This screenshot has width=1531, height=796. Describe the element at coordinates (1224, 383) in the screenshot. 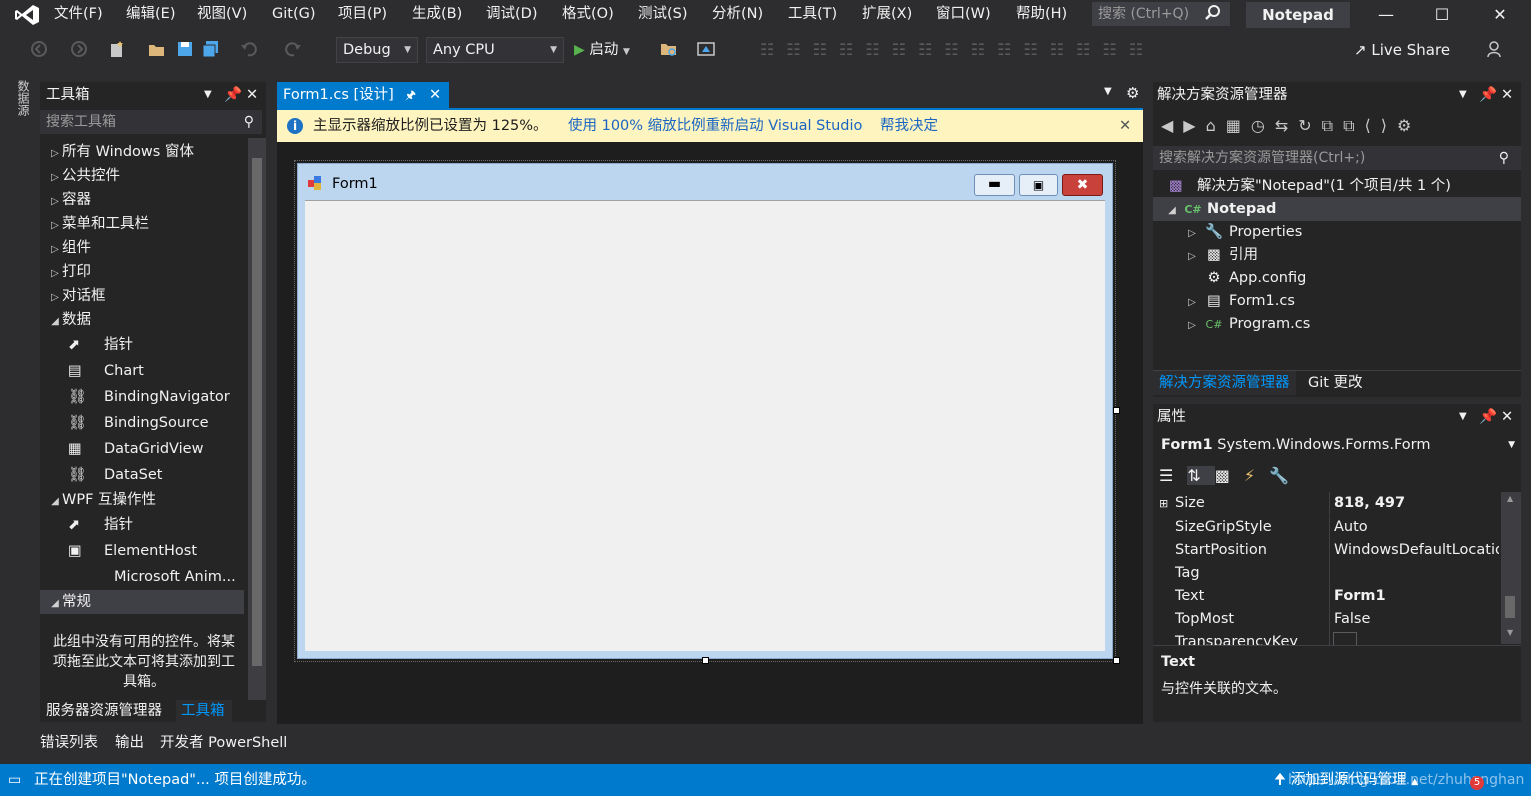

I see `tab-solution-explorer: 解决方案资源管理器` at that location.